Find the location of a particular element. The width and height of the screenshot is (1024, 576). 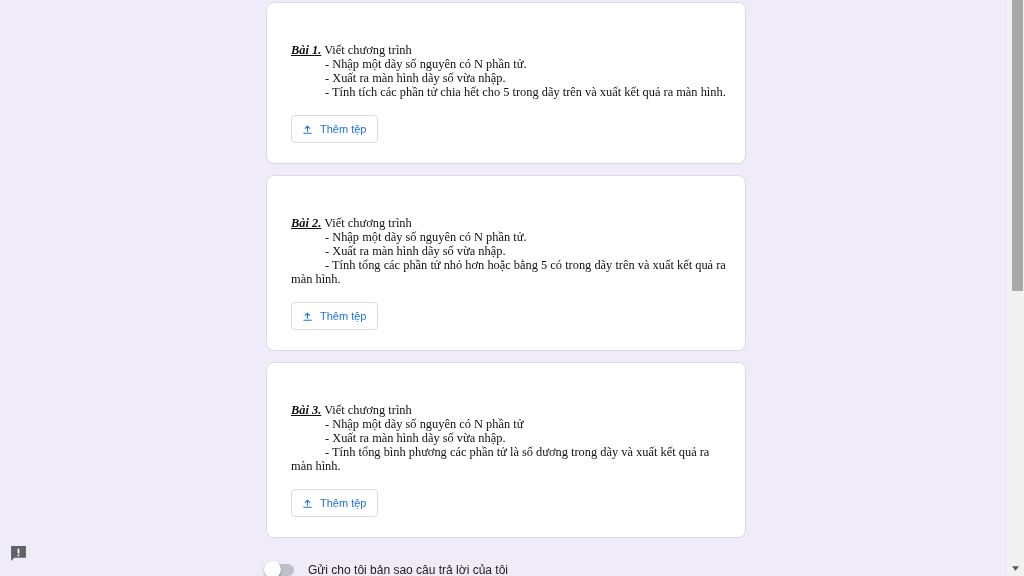

scrollbar-thumb is located at coordinates (1017, 145).